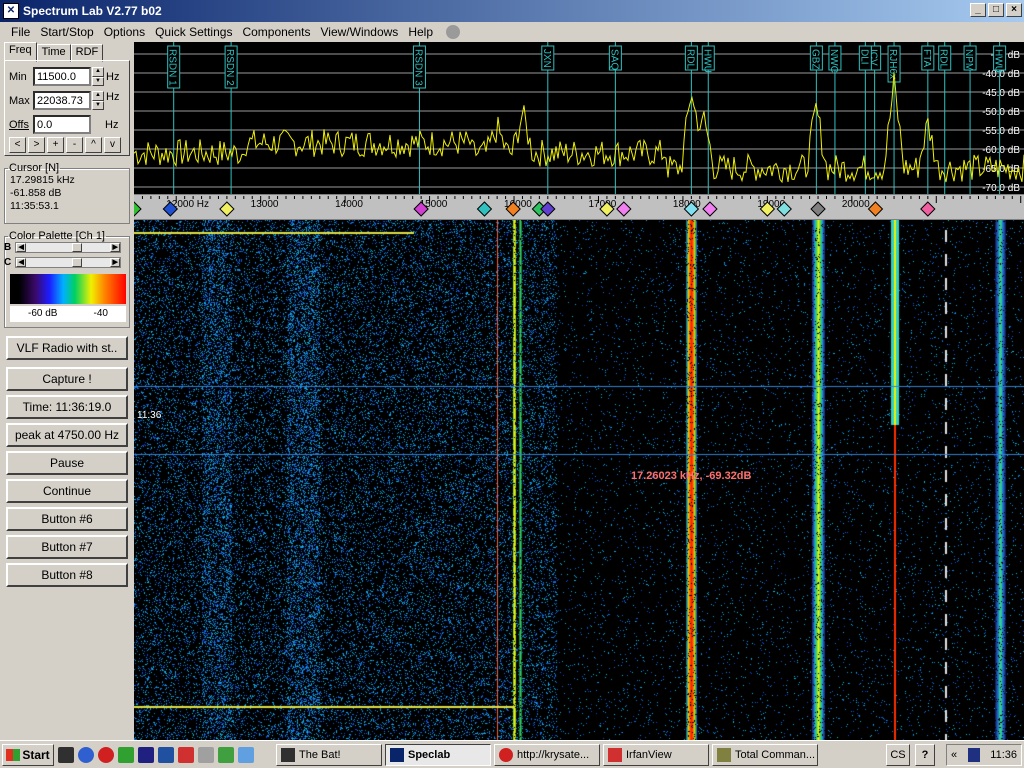 The width and height of the screenshot is (1024, 768). What do you see at coordinates (67, 407) in the screenshot?
I see `time-button: Time: 11:36:19.0` at bounding box center [67, 407].